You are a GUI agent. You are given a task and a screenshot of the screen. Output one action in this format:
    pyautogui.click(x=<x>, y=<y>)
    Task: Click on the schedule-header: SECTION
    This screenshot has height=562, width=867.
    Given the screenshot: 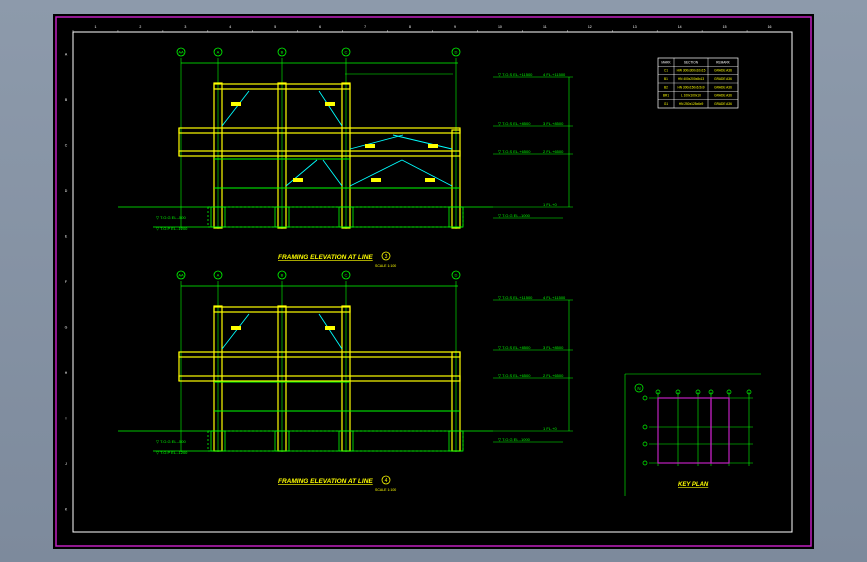 What is the action you would take?
    pyautogui.click(x=691, y=62)
    